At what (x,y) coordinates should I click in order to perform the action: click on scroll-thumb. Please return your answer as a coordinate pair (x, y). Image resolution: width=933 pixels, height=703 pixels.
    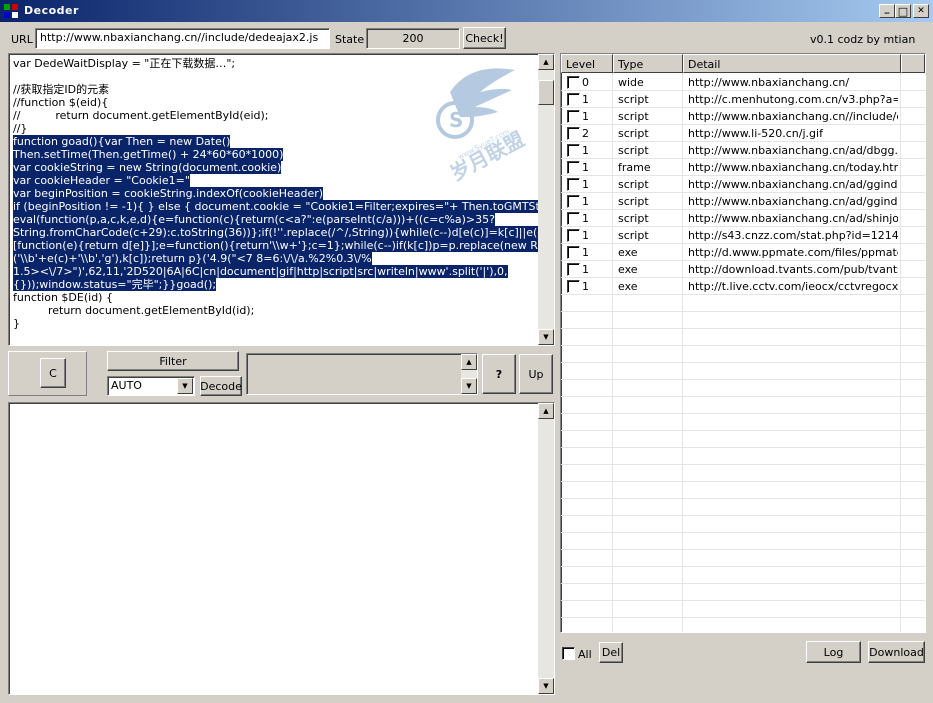
    Looking at the image, I should click on (546, 92).